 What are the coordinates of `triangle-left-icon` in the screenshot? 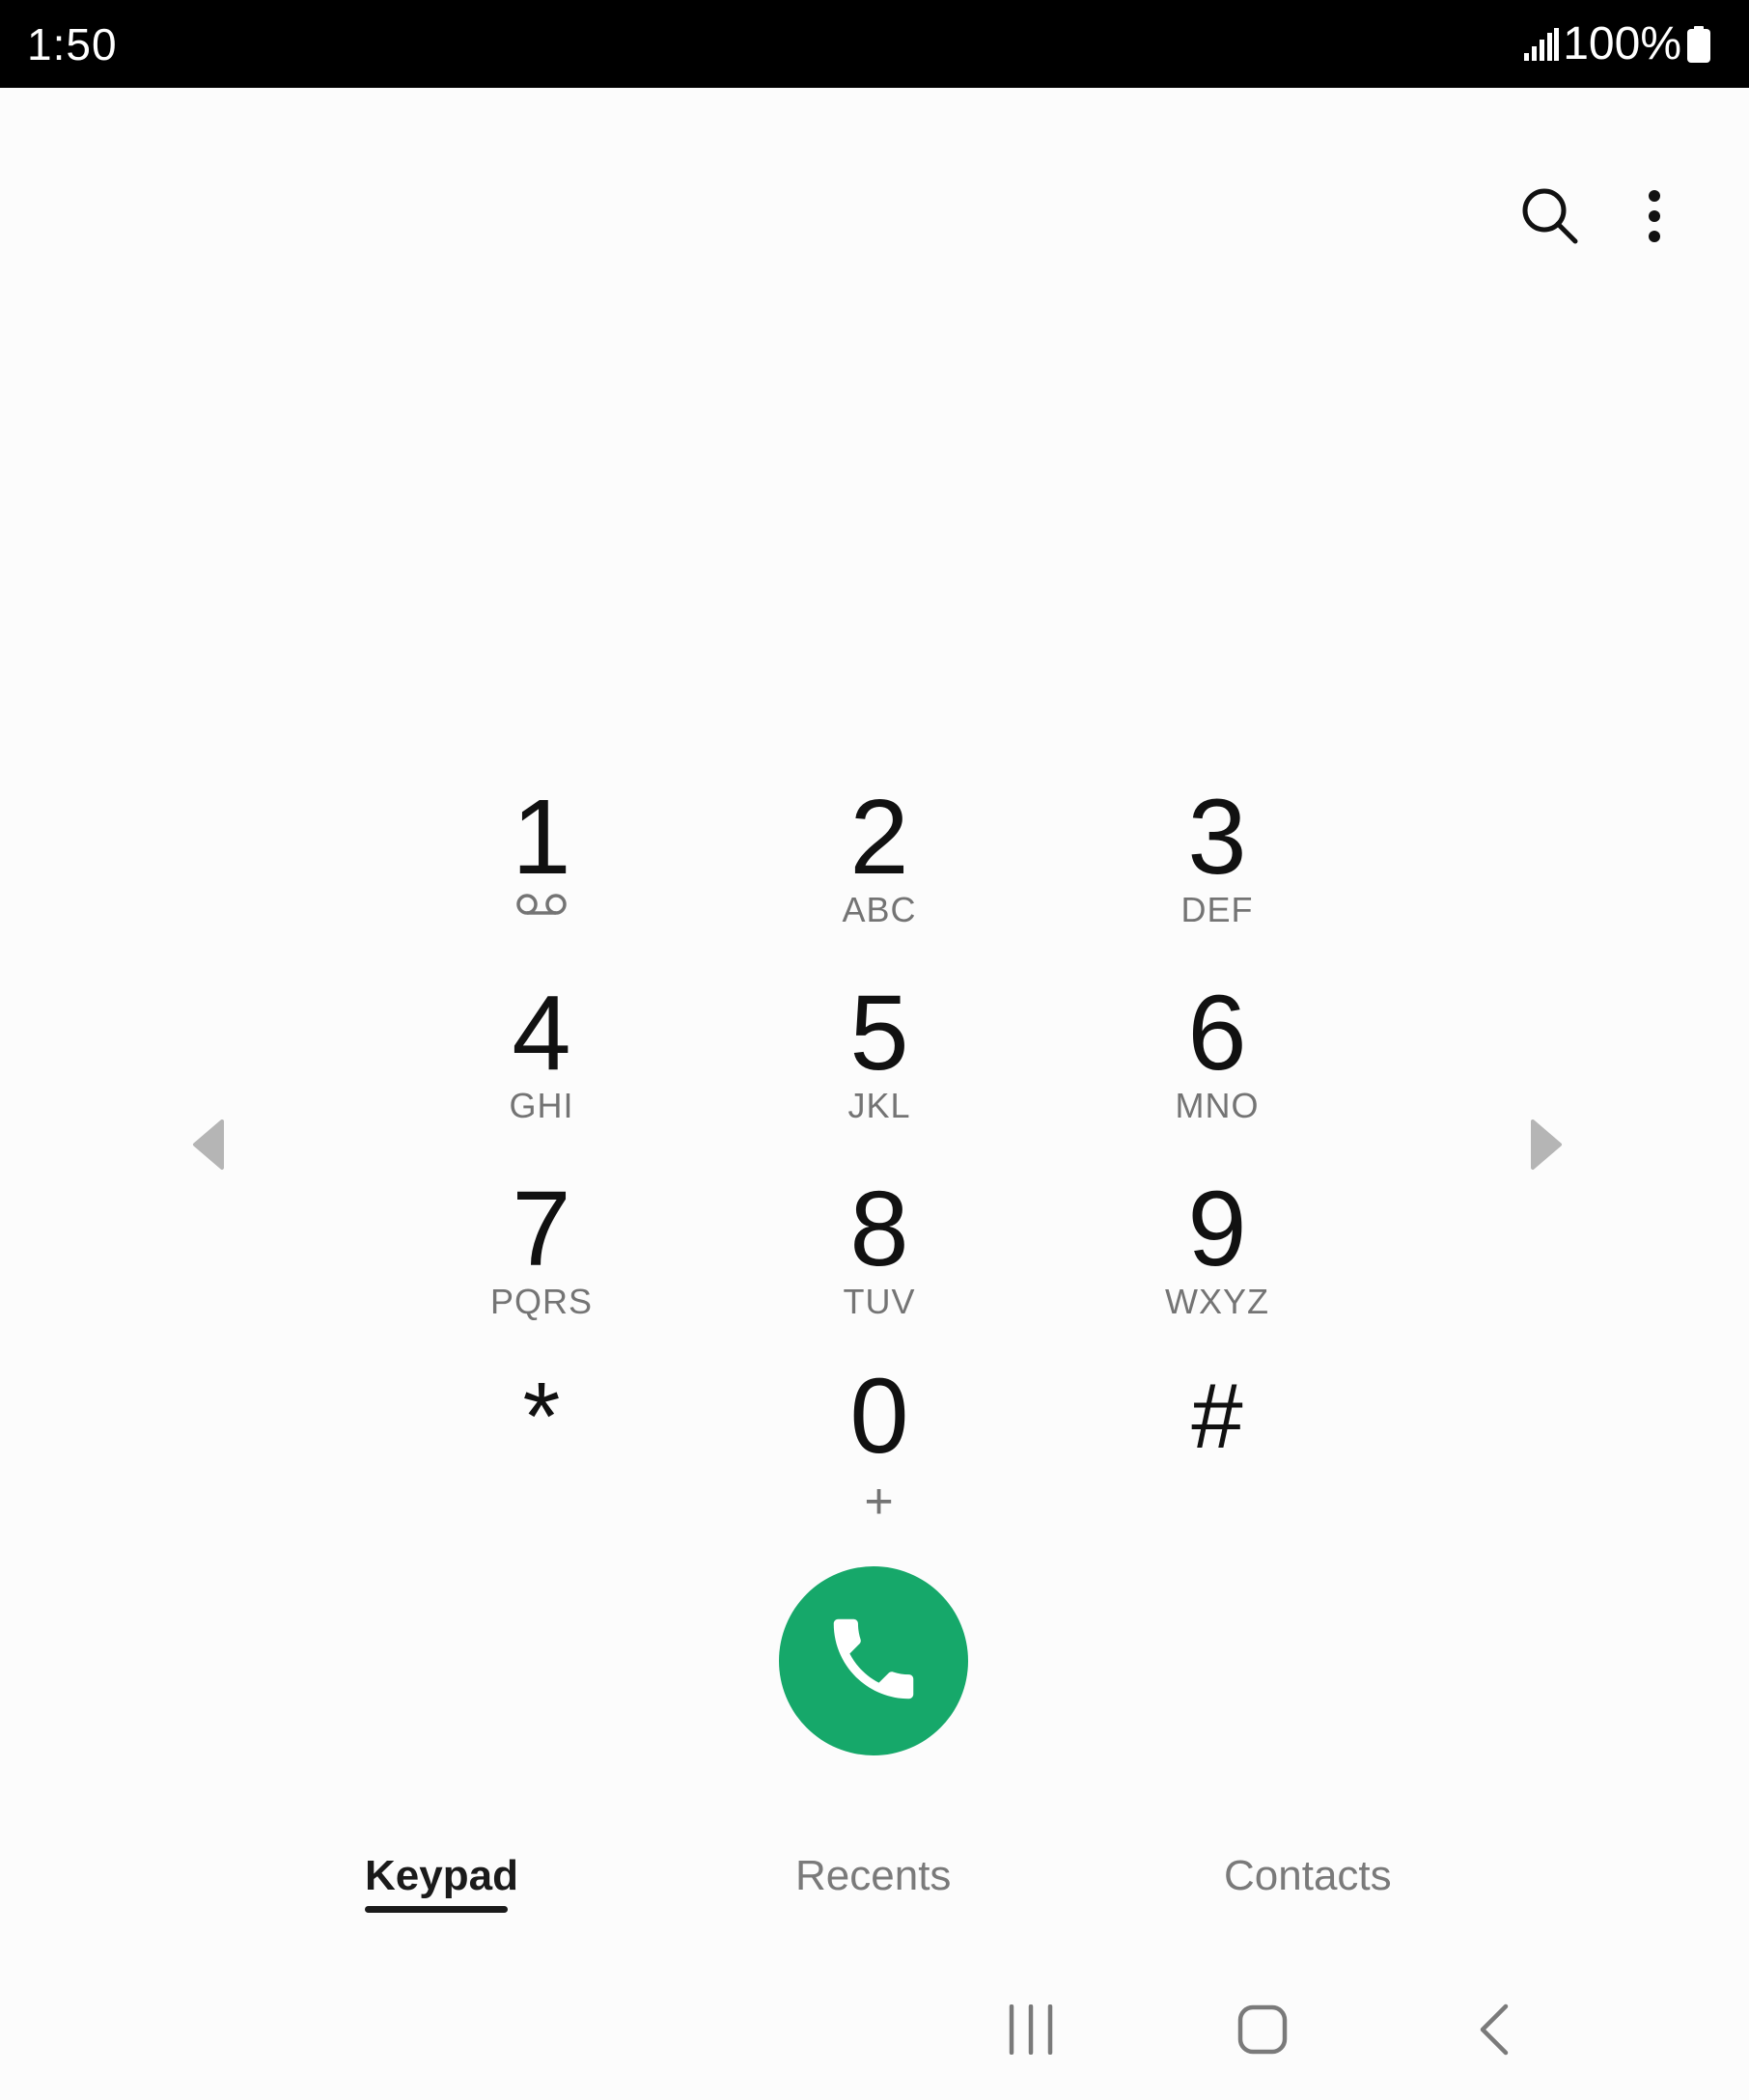 It's located at (208, 1147).